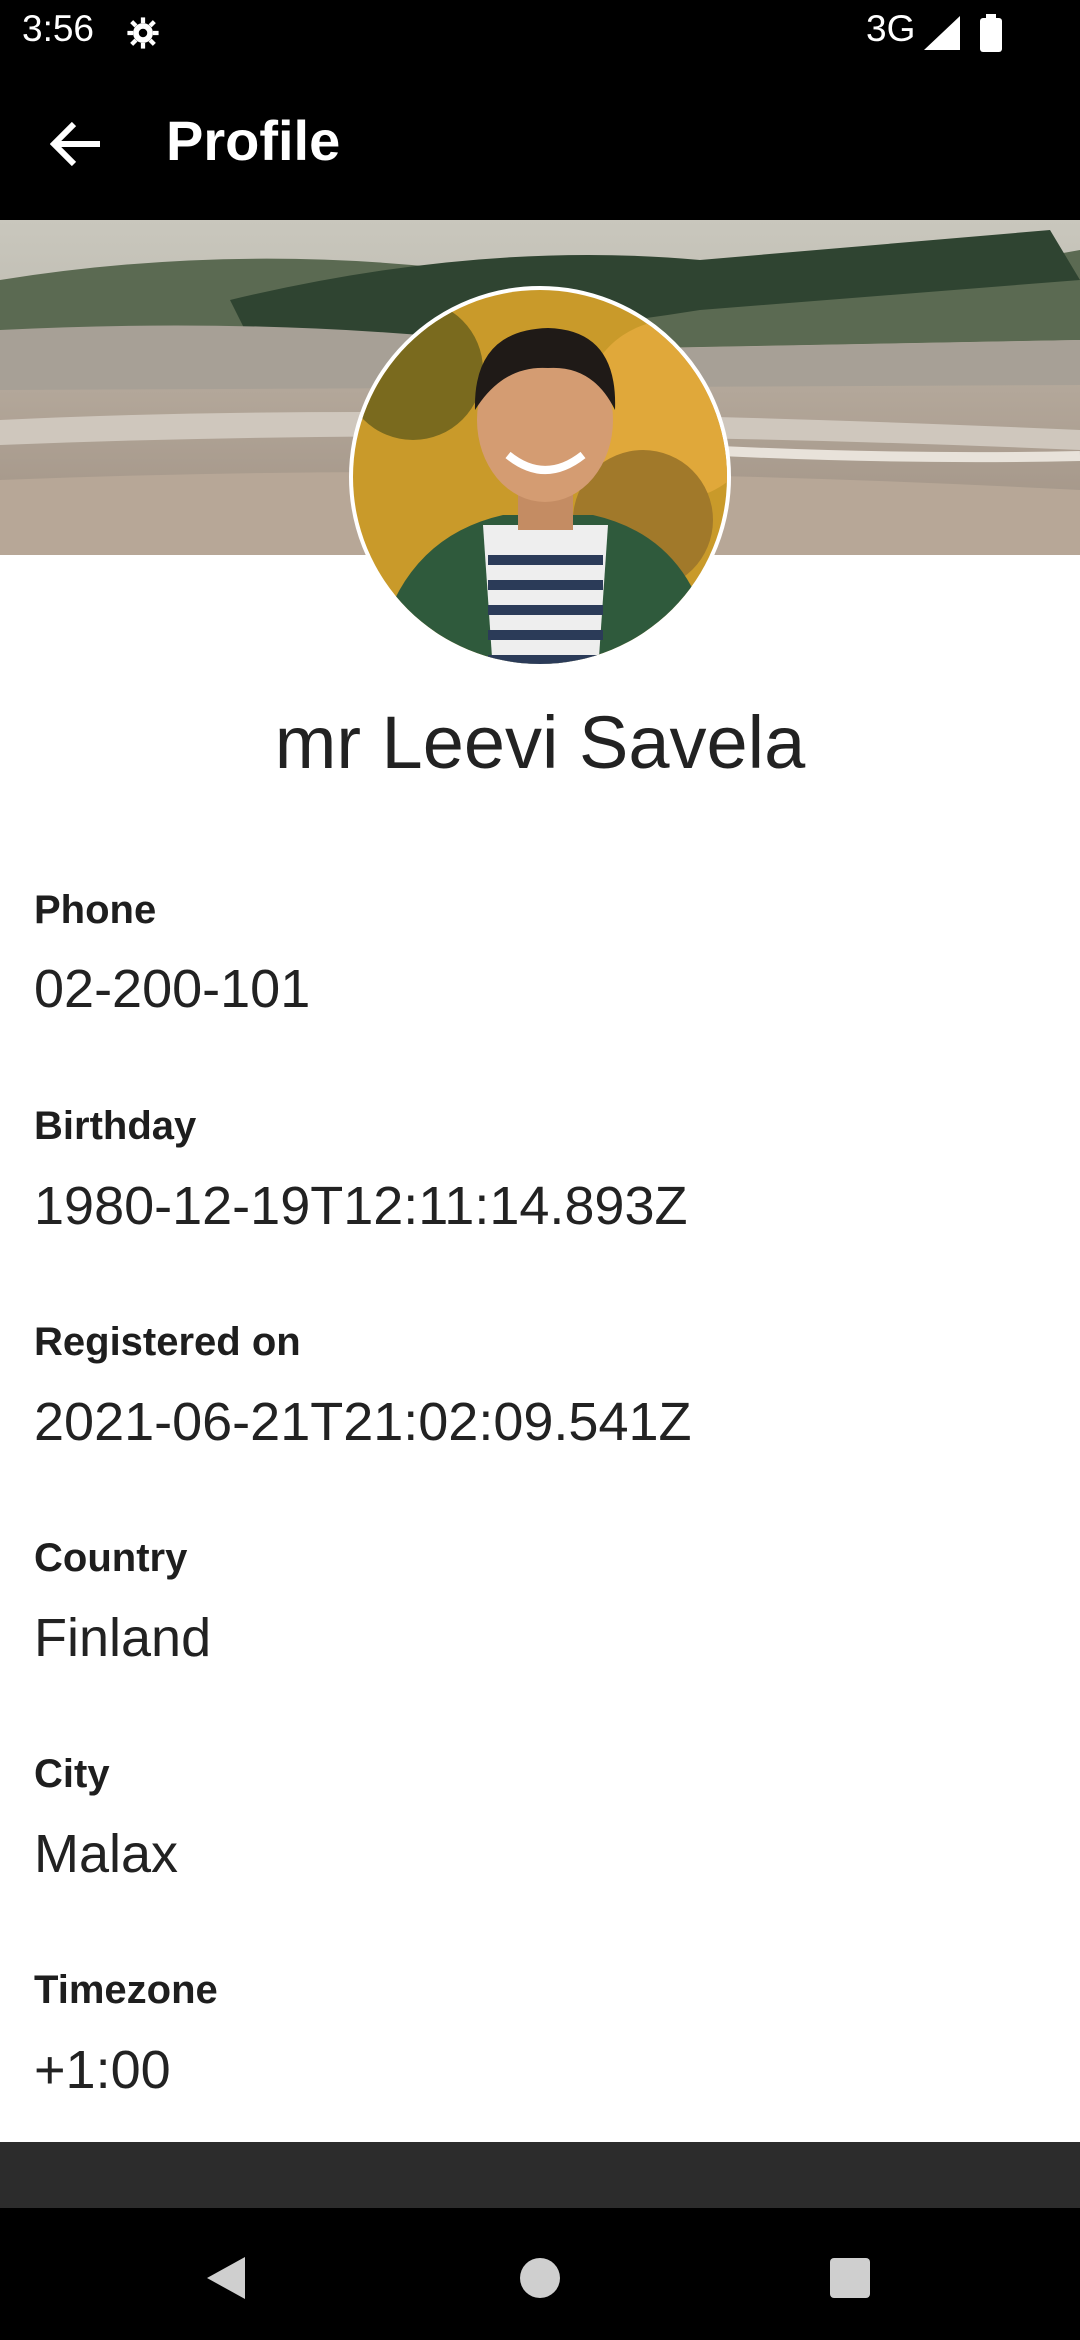 Image resolution: width=1080 pixels, height=2340 pixels. What do you see at coordinates (540, 33) in the screenshot?
I see `status-bar: 3:56 3G` at bounding box center [540, 33].